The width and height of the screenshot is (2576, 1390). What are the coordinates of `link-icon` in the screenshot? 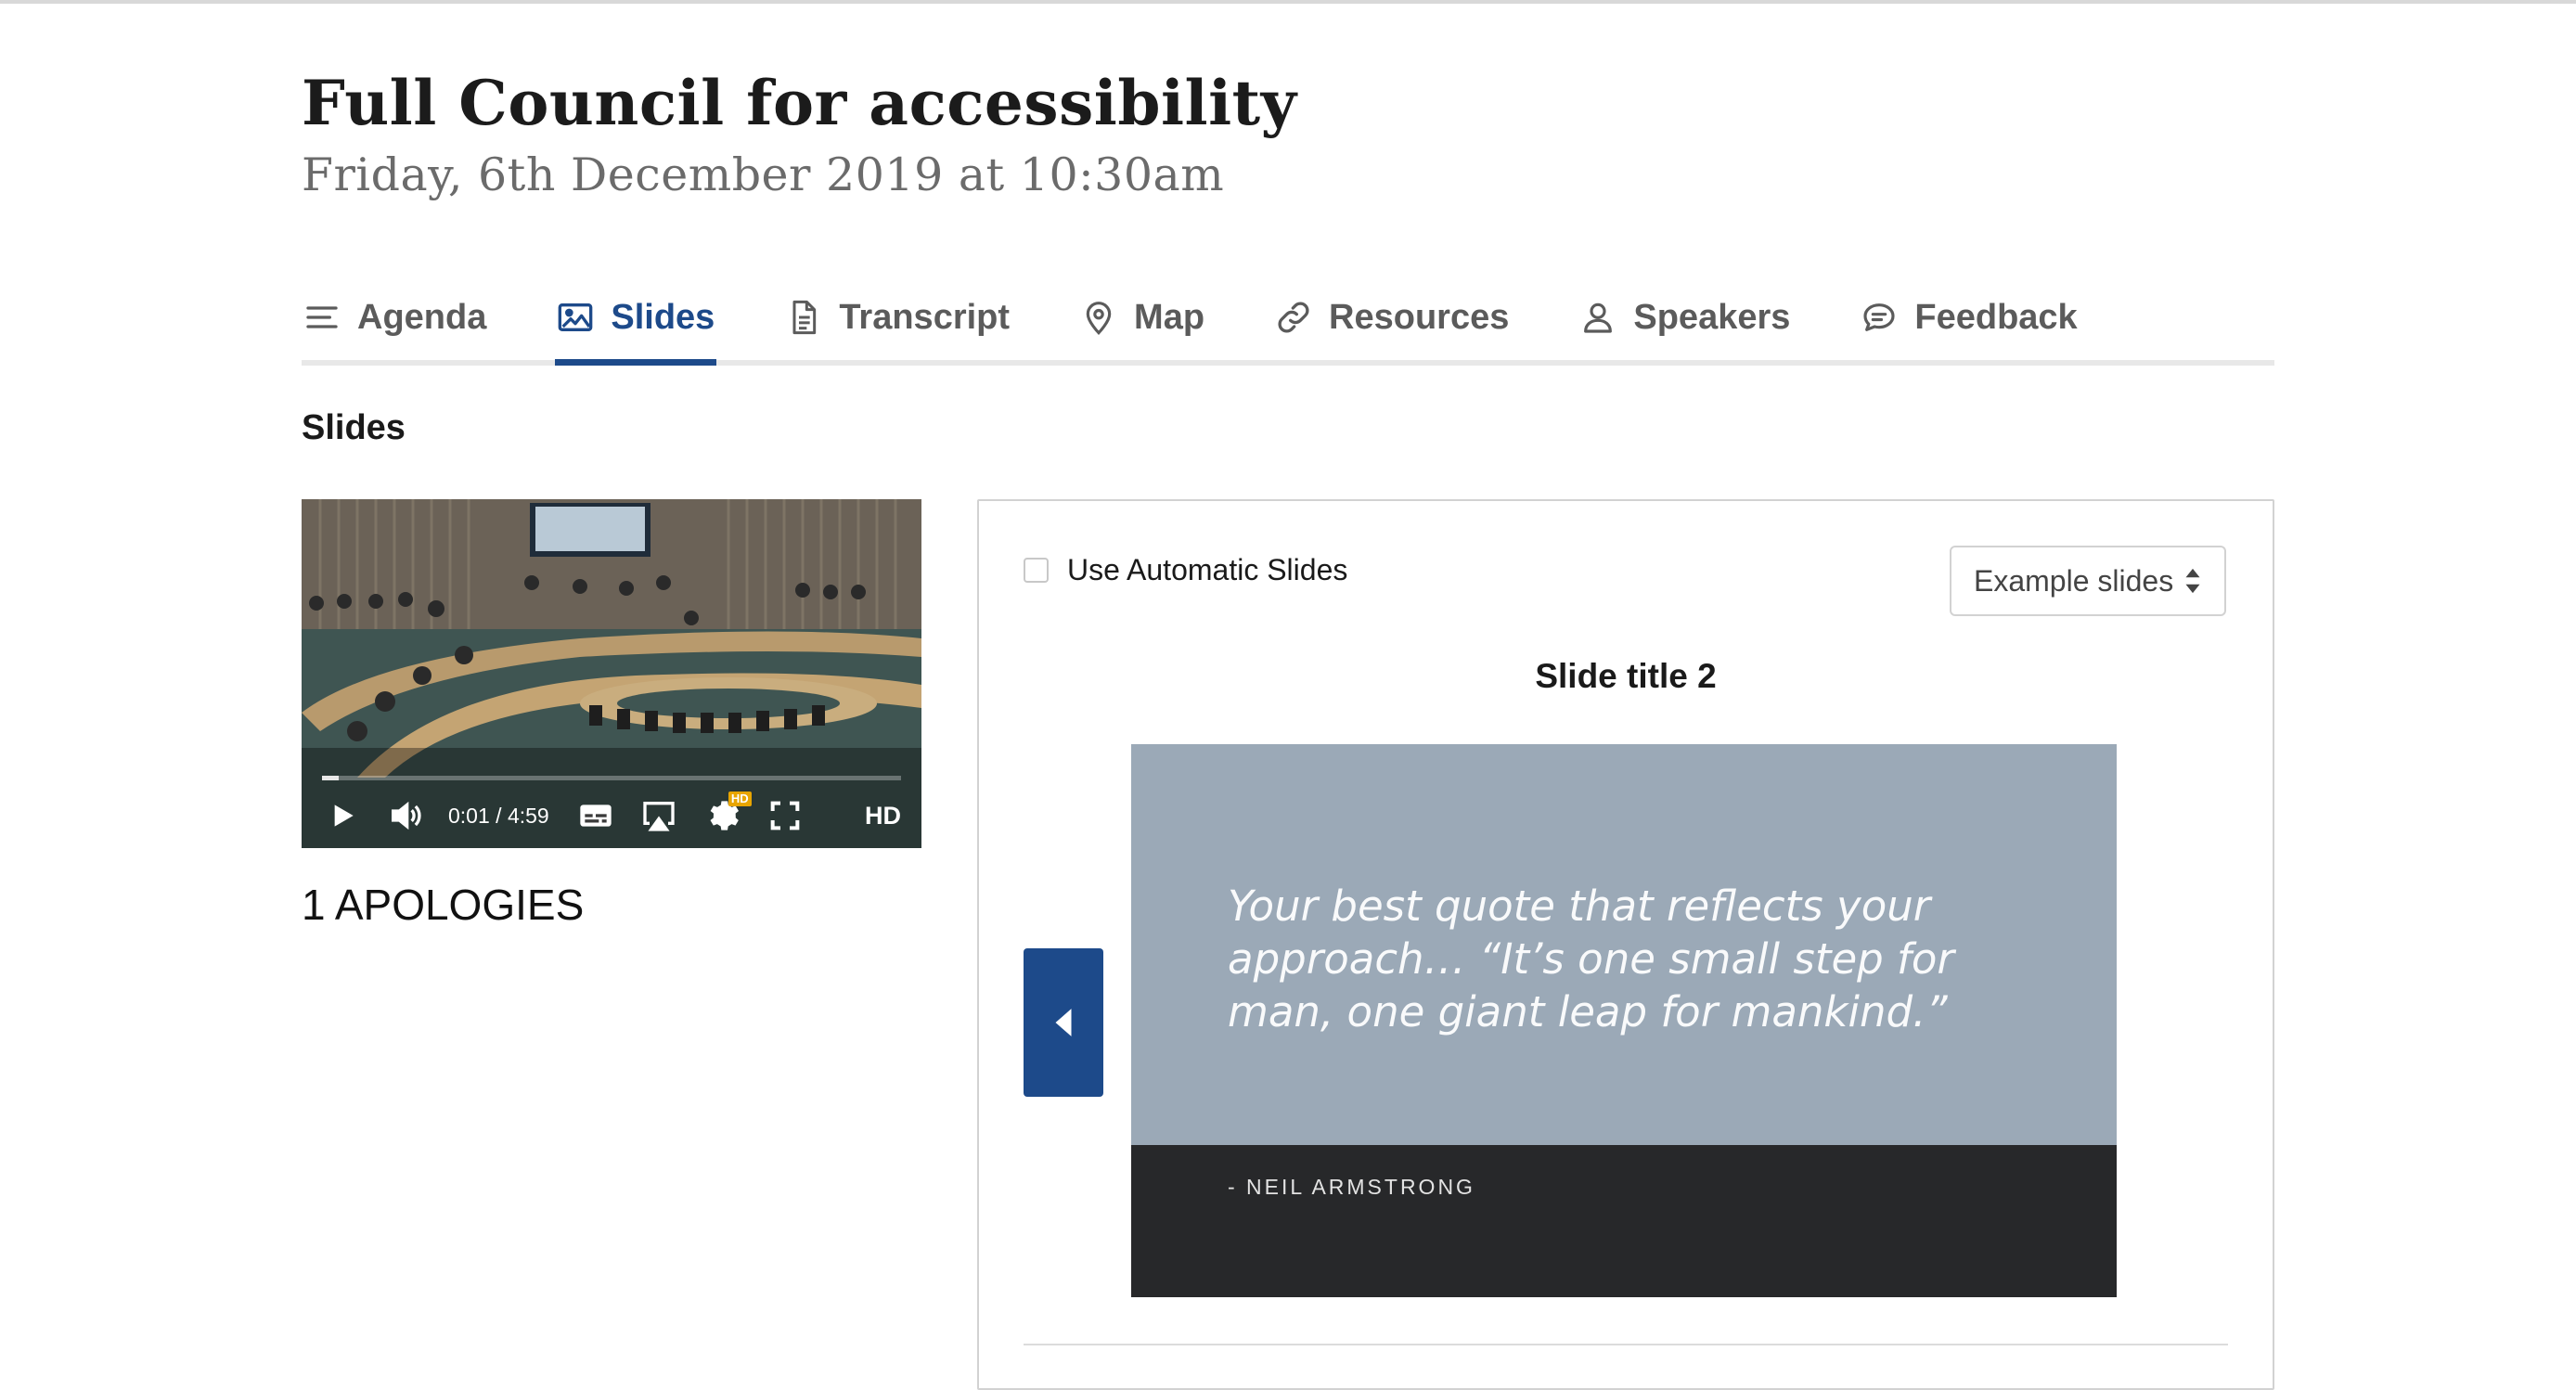 It's located at (1293, 317).